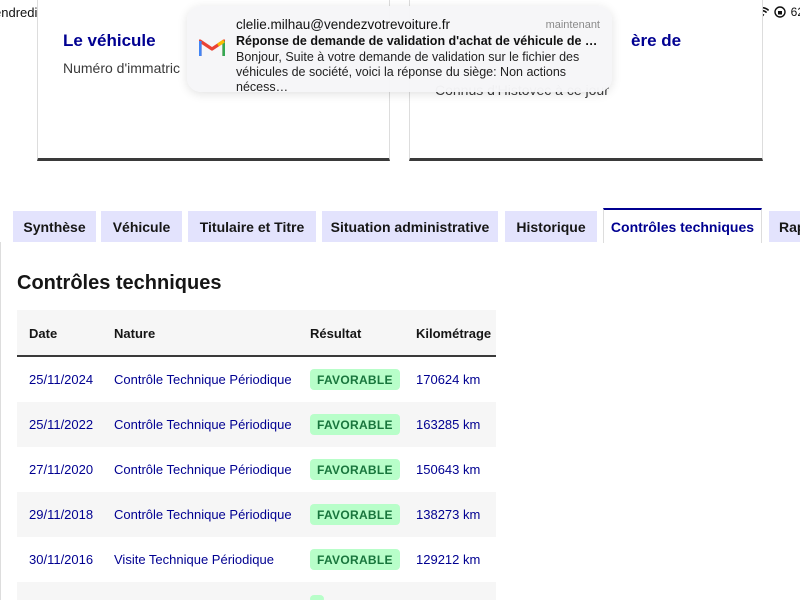 Image resolution: width=800 pixels, height=600 pixels. I want to click on notification-sender: clelie.milhau@vendezvotrevoiture.fr, so click(343, 24).